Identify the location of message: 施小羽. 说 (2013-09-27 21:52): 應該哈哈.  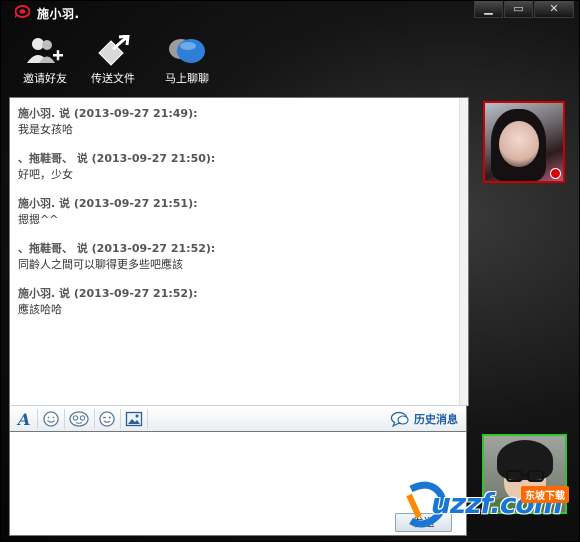
(108, 302).